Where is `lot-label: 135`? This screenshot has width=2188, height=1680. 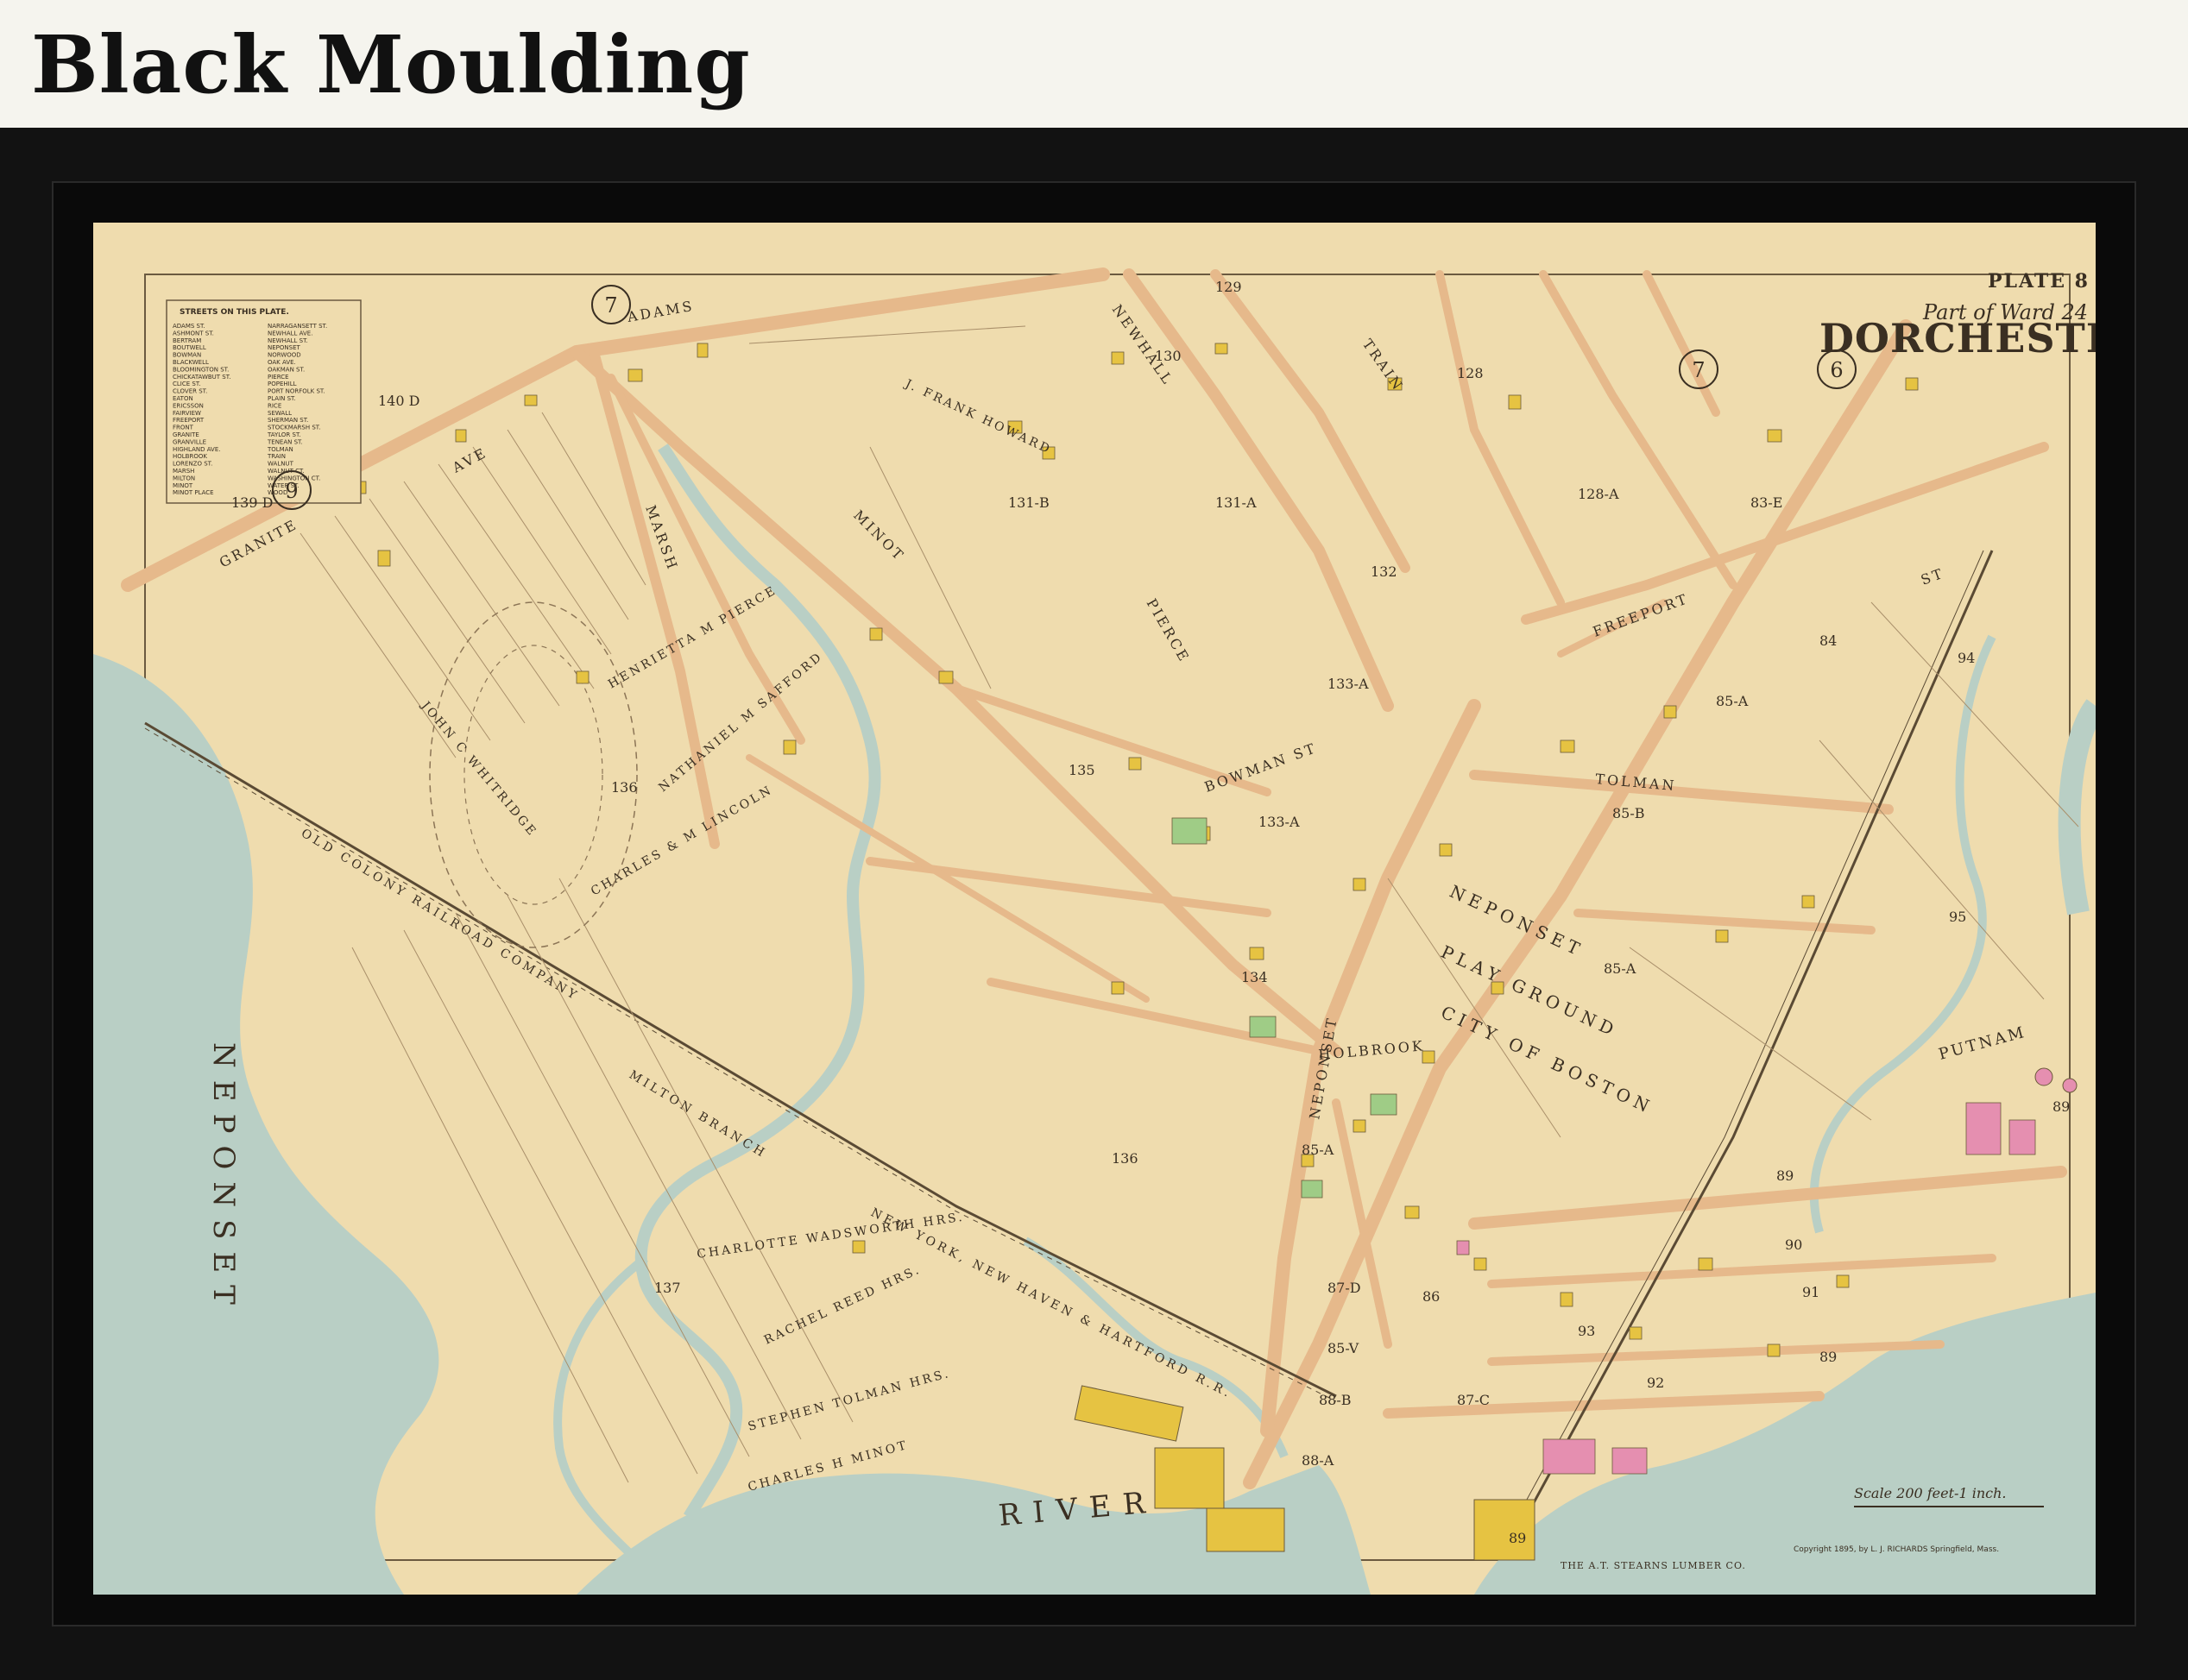 lot-label: 135 is located at coordinates (1082, 770).